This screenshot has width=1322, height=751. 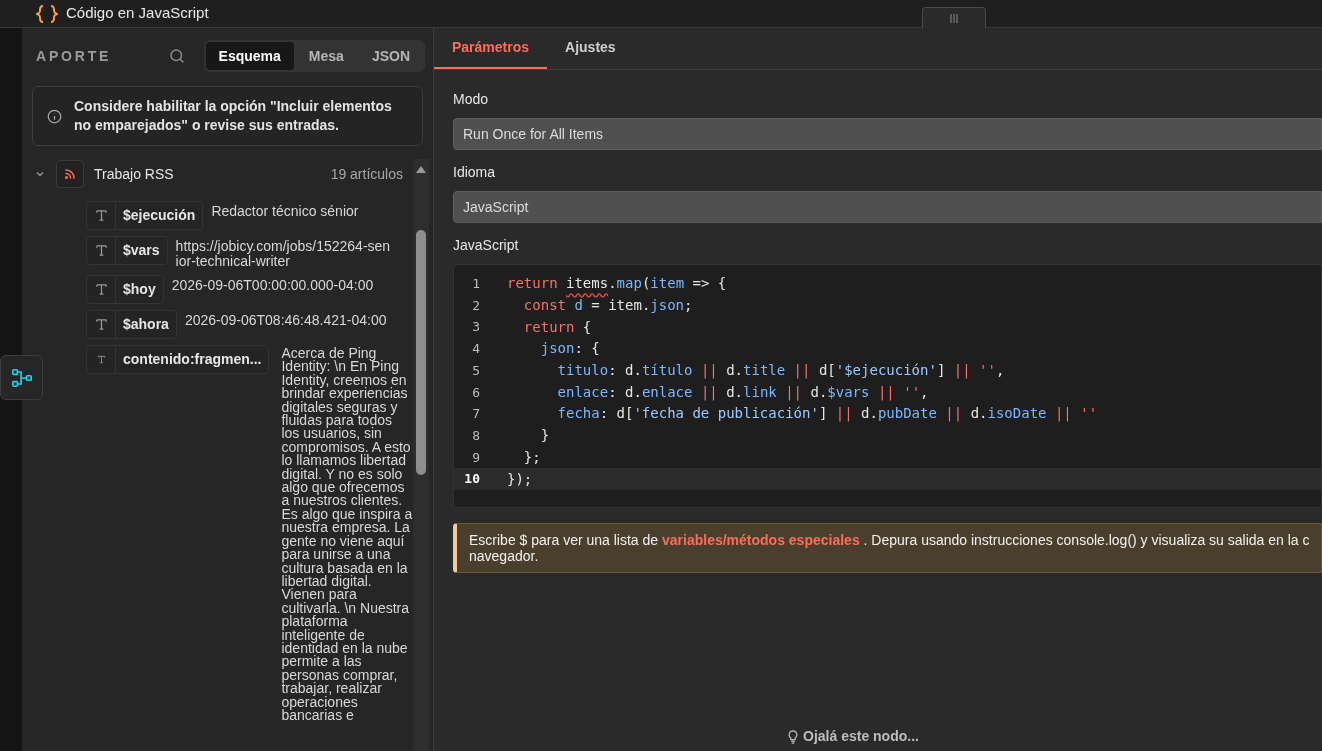 What do you see at coordinates (176, 56) in the screenshot?
I see `search-icon` at bounding box center [176, 56].